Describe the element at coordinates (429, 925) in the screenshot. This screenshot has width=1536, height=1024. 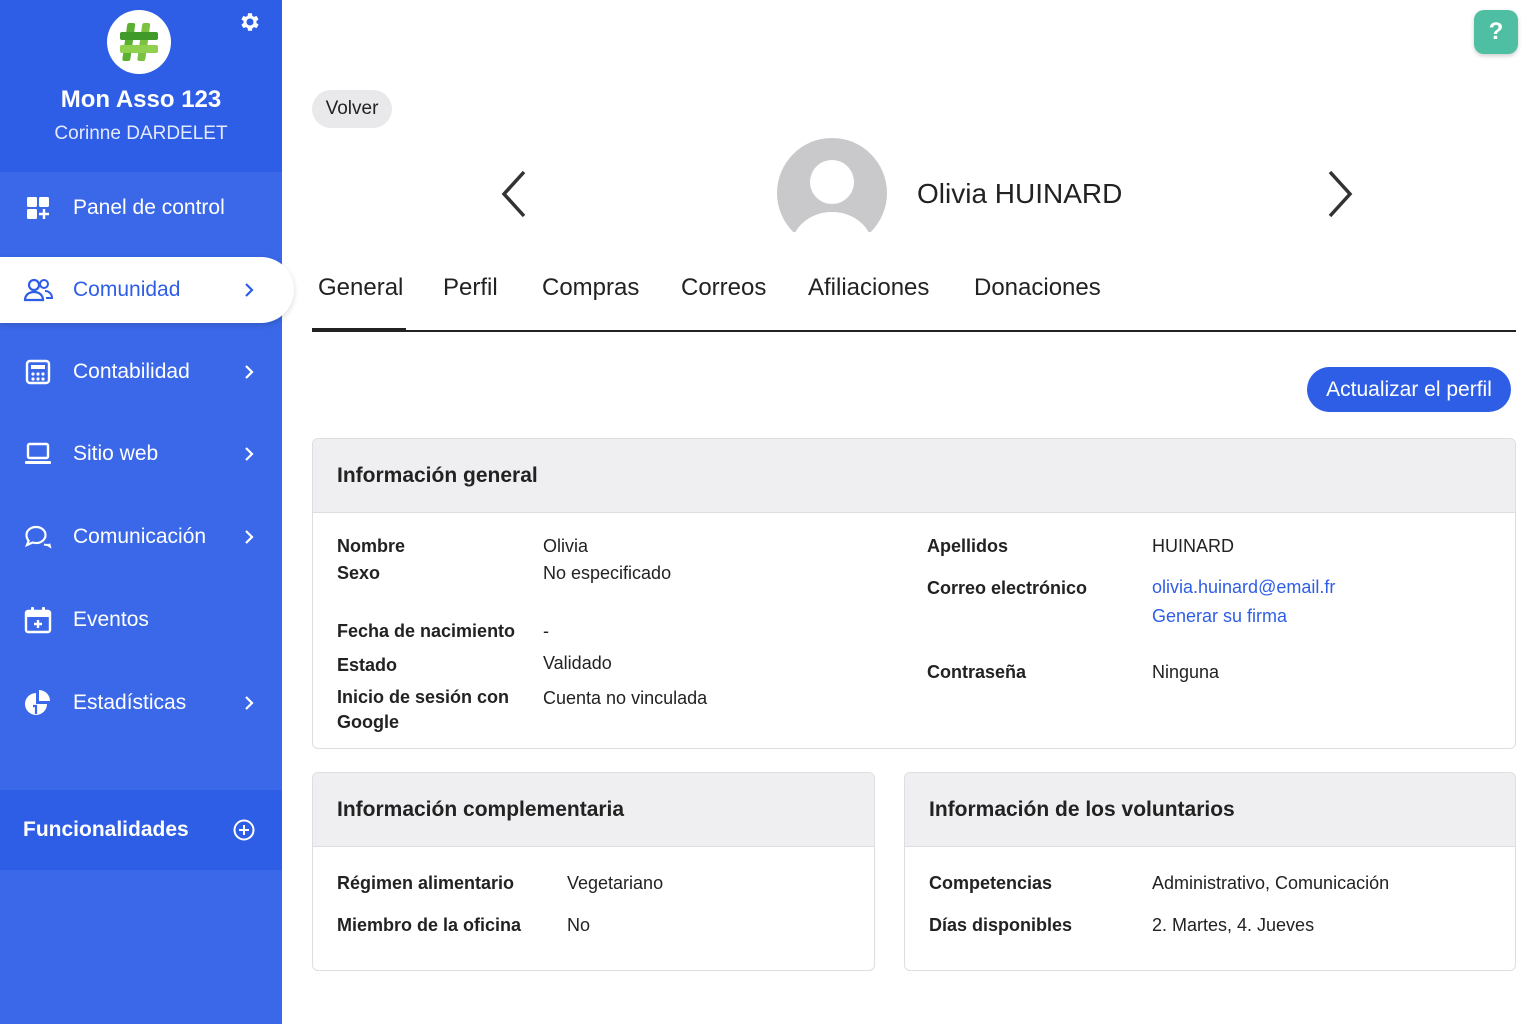
I see `field-label: Miembro de la oficina` at that location.